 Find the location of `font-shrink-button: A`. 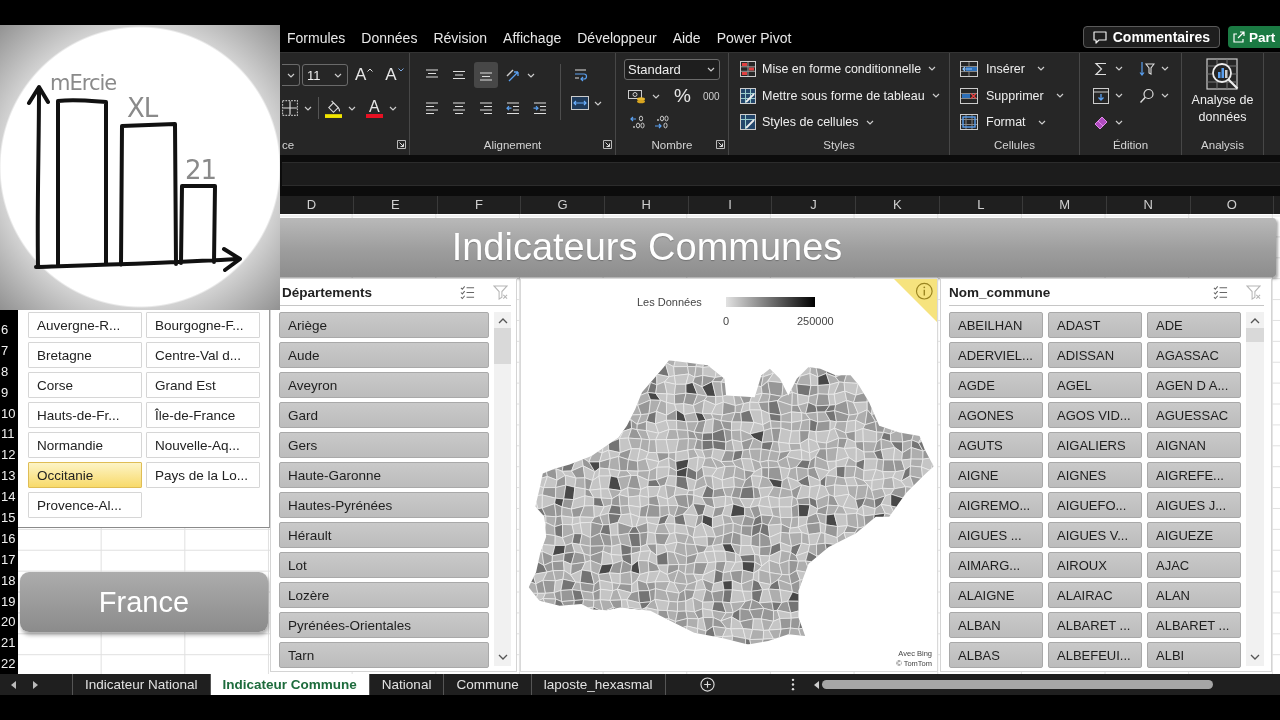

font-shrink-button: A is located at coordinates (394, 75).